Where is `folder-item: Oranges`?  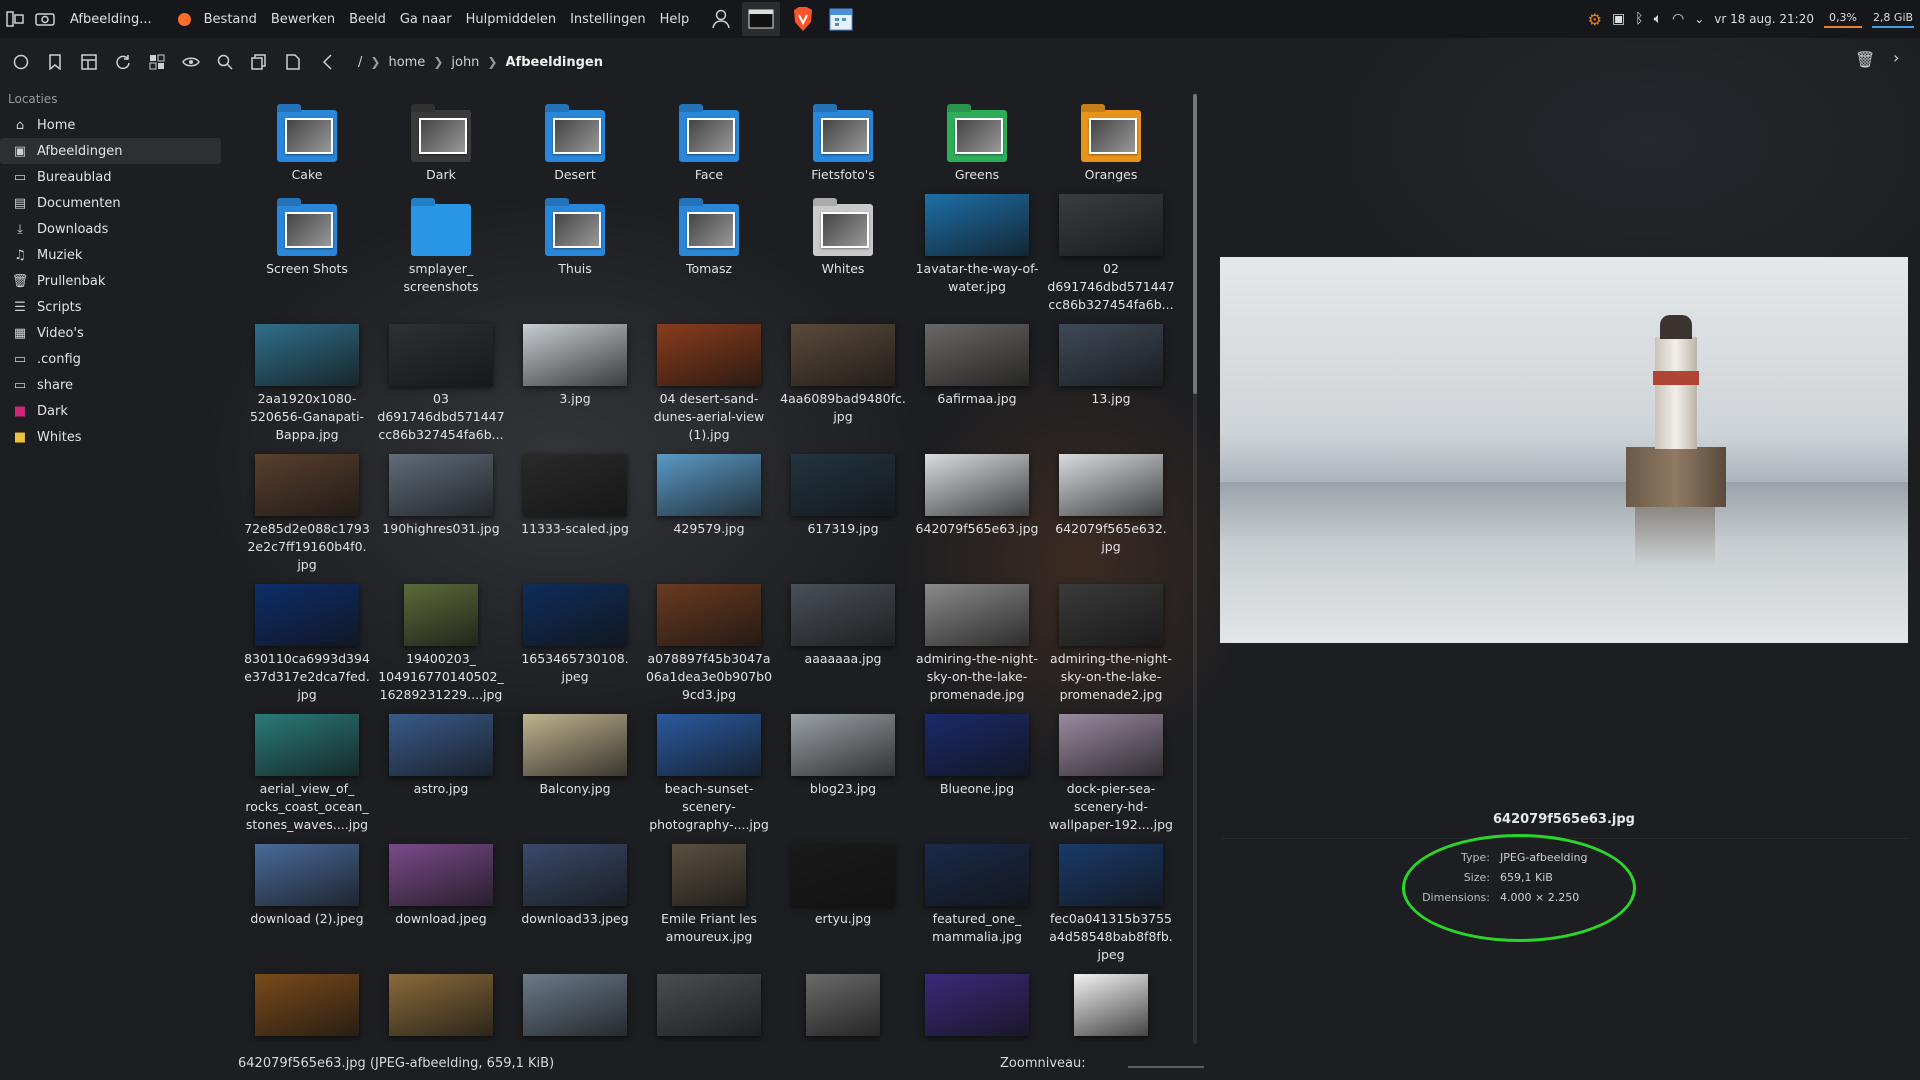
folder-item: Oranges is located at coordinates (1110, 141).